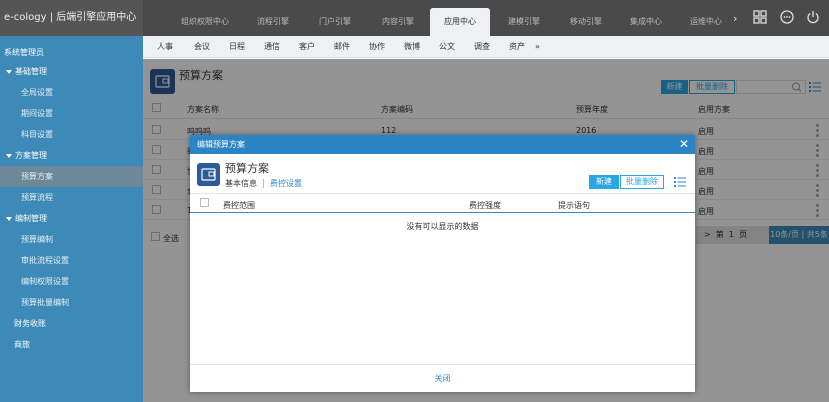 Image resolution: width=829 pixels, height=402 pixels. Describe the element at coordinates (71, 260) in the screenshot. I see `sidebar-item-approval-settings: 审批流程设置` at that location.